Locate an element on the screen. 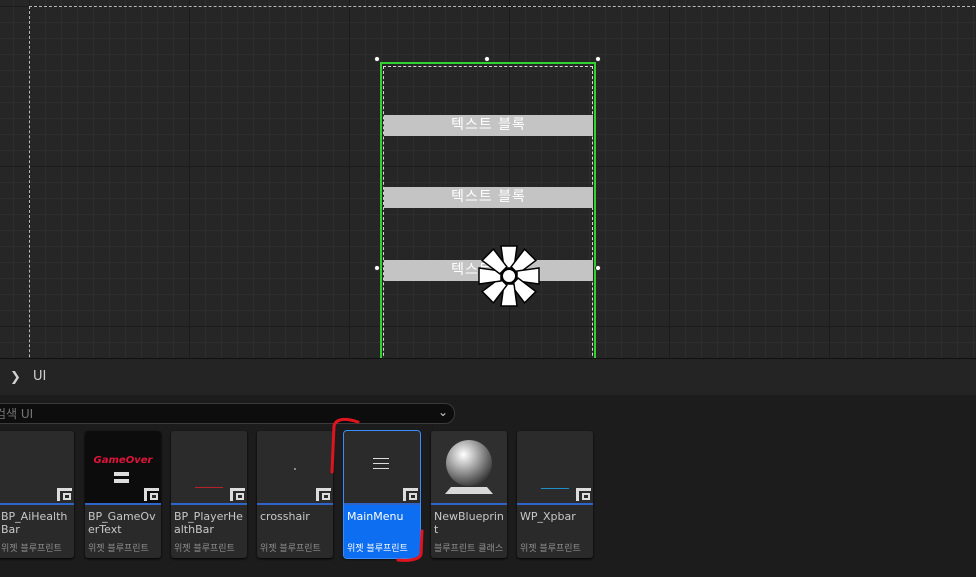 This screenshot has width=976, height=577. annotation-bracket-top is located at coordinates (345, 445).